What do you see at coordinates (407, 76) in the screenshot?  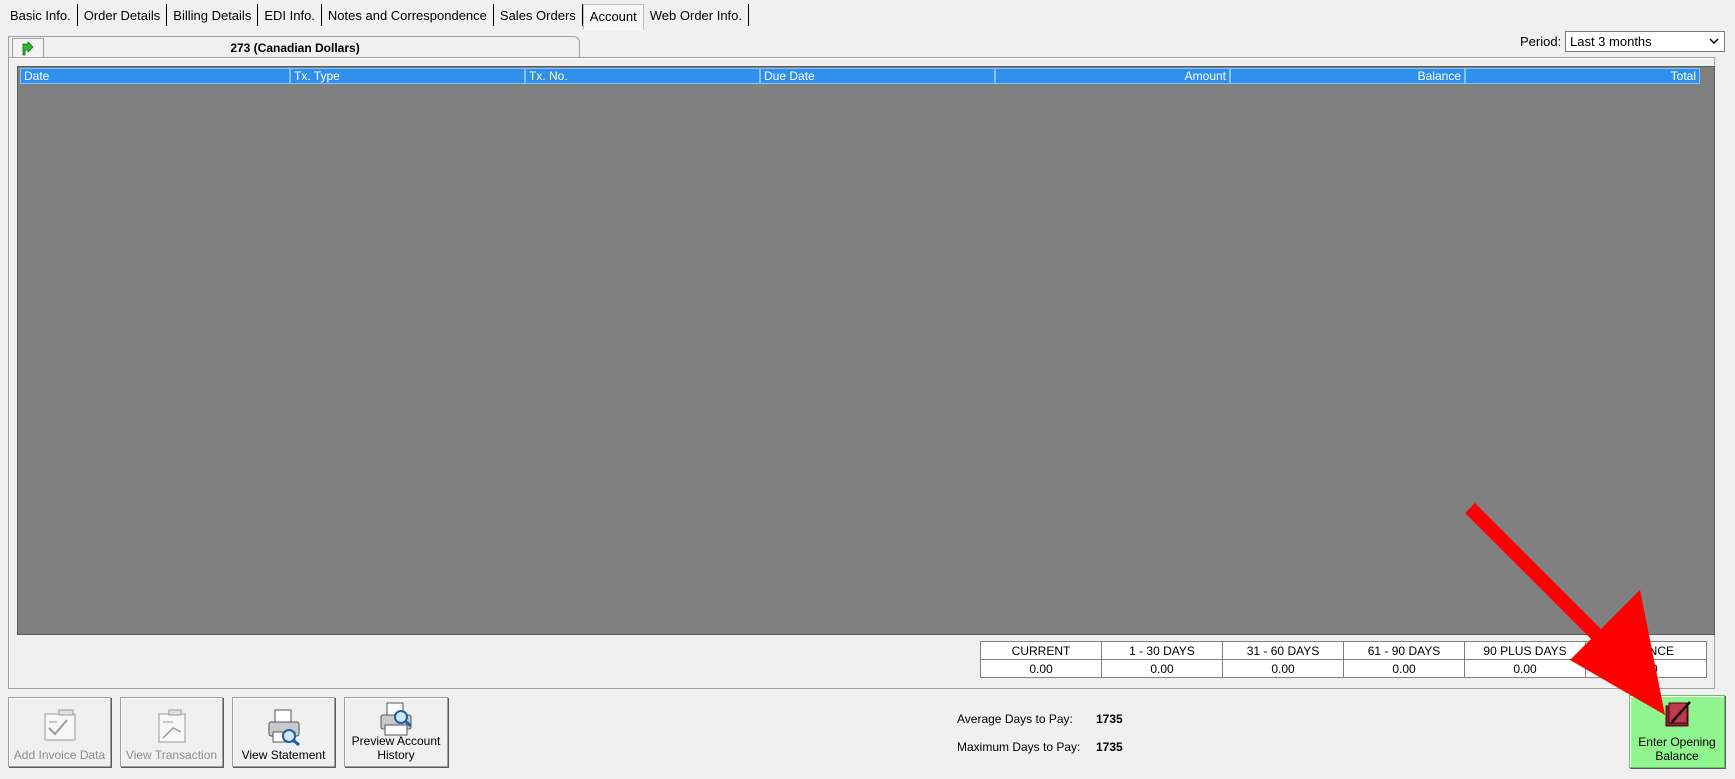 I see `column-tx-type: Tx. Type` at bounding box center [407, 76].